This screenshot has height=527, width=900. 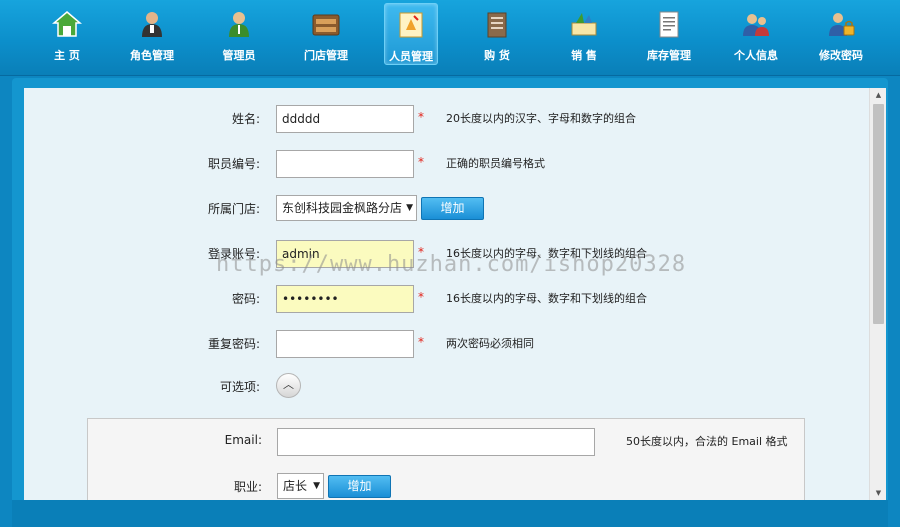 I want to click on email-label: Email:, so click(x=243, y=440).